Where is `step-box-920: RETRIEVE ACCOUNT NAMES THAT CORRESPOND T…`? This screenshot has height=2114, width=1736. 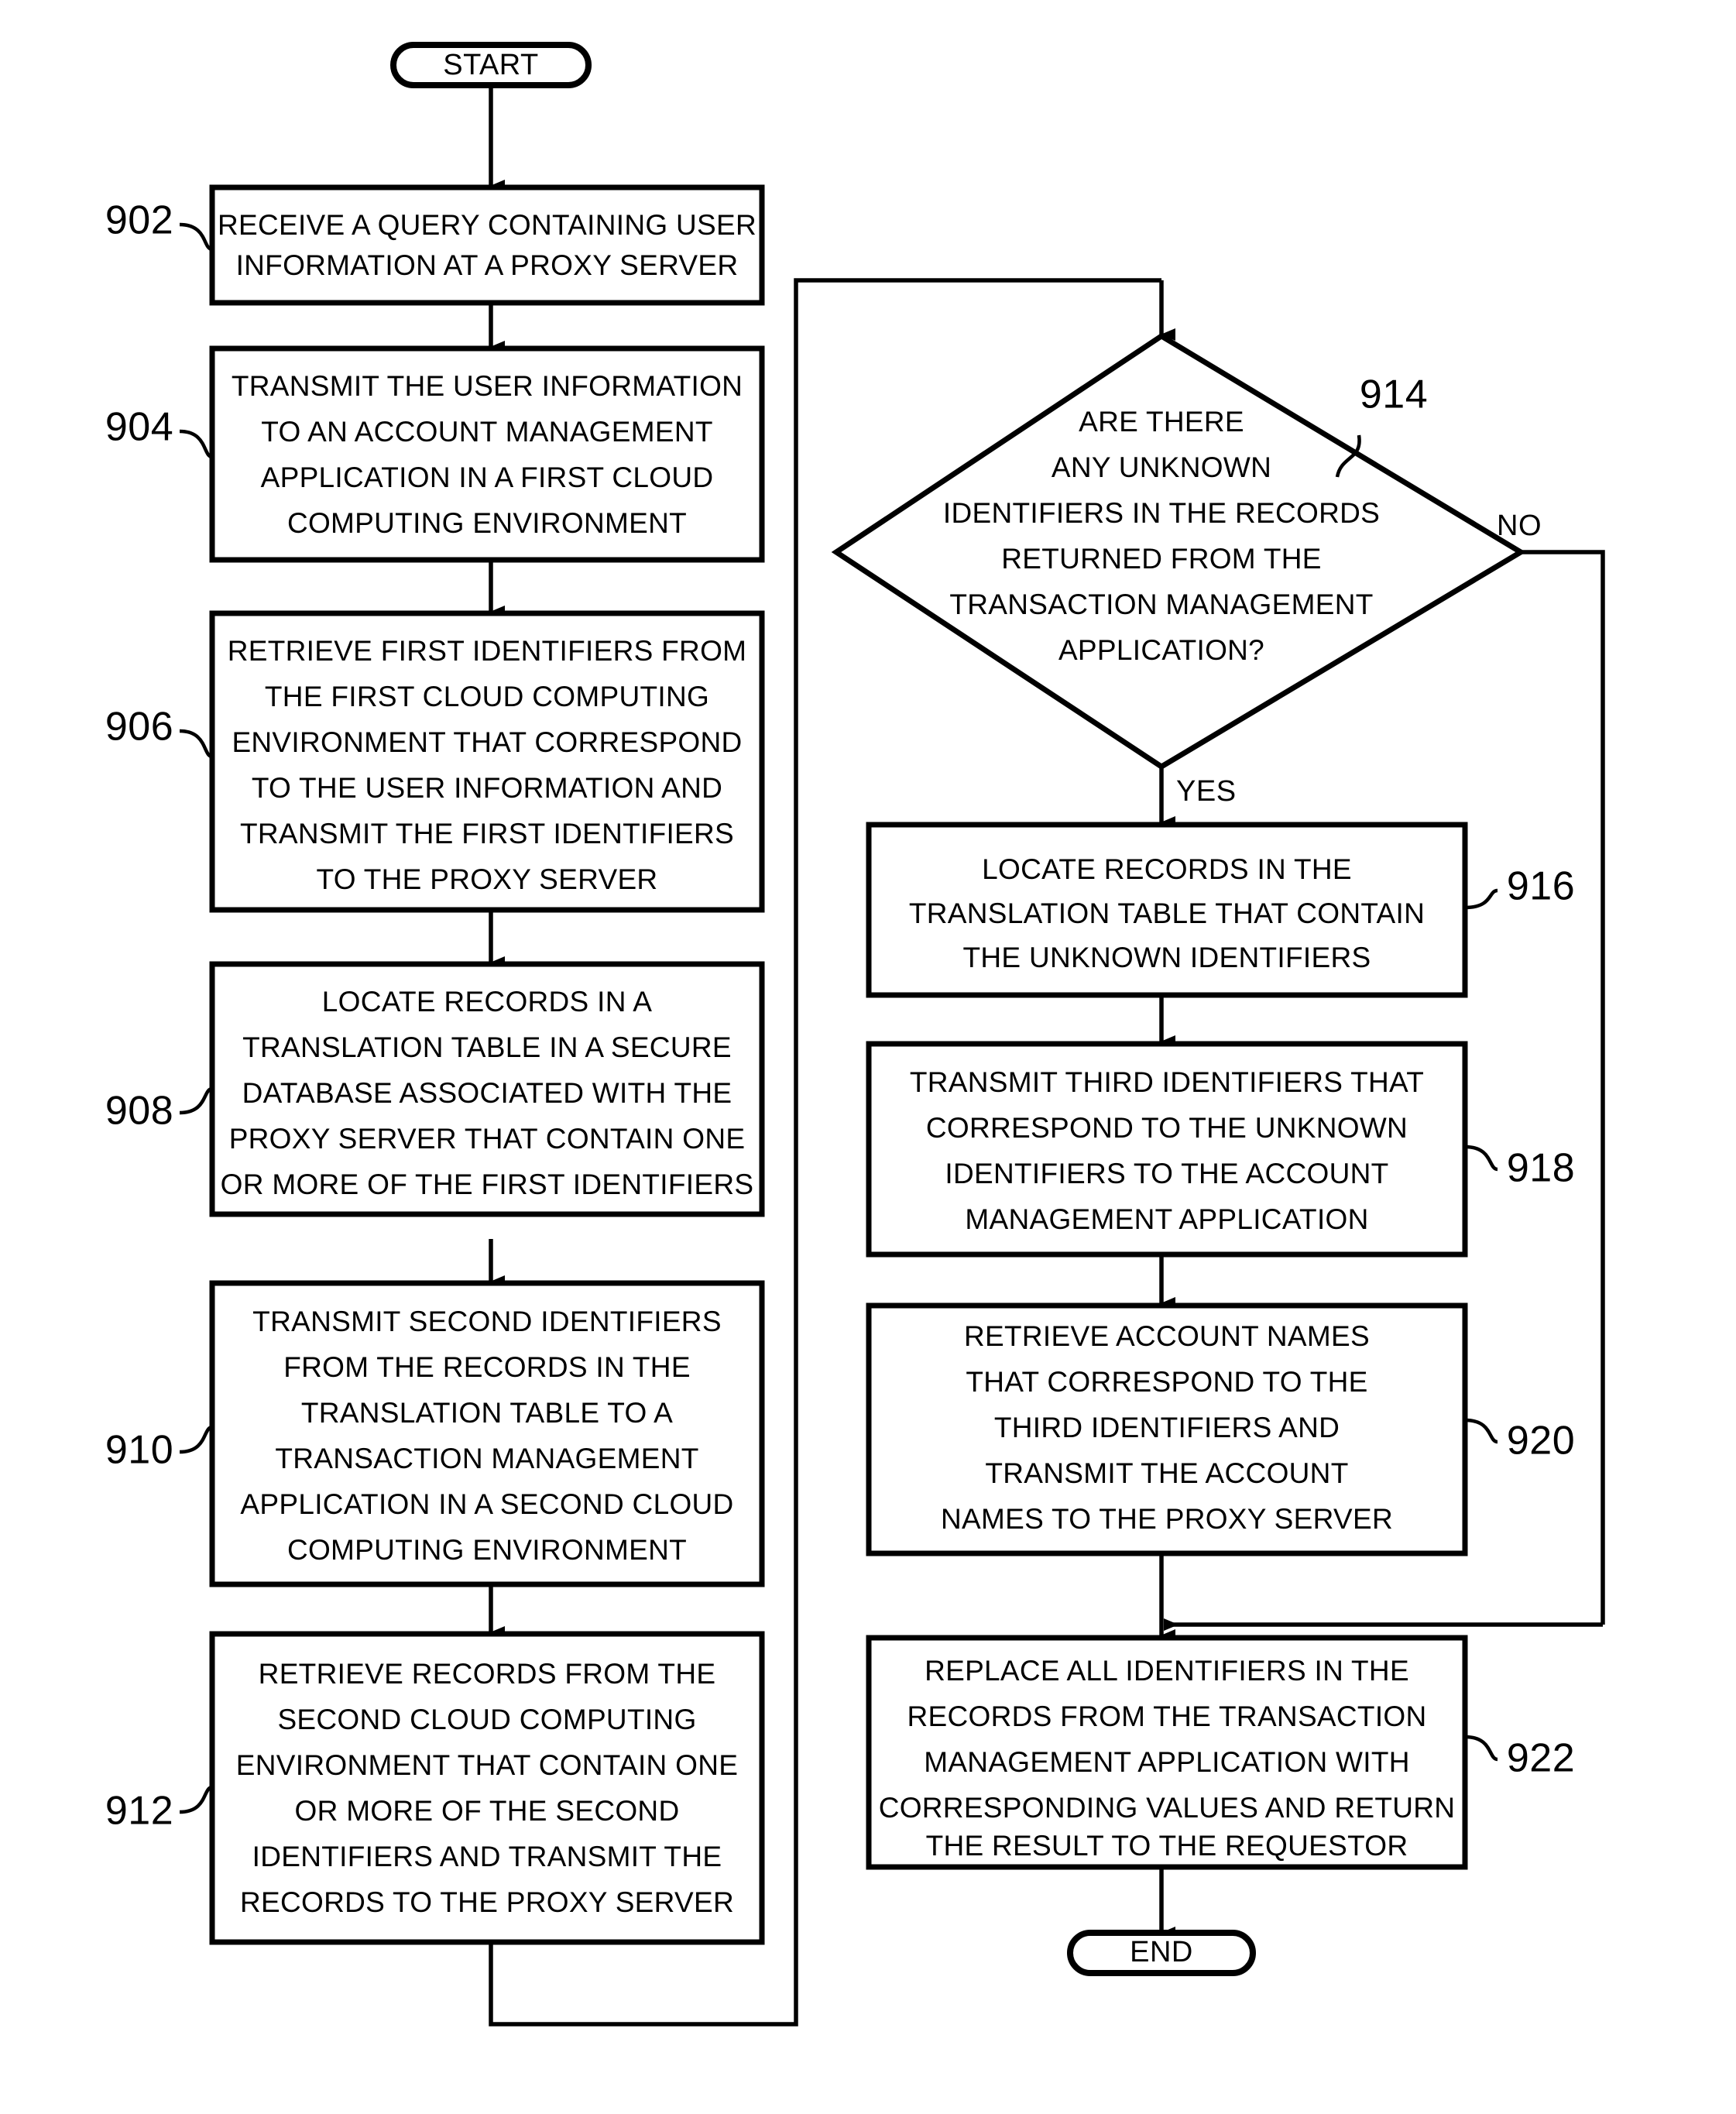 step-box-920: RETRIEVE ACCOUNT NAMES THAT CORRESPOND T… is located at coordinates (1167, 1429).